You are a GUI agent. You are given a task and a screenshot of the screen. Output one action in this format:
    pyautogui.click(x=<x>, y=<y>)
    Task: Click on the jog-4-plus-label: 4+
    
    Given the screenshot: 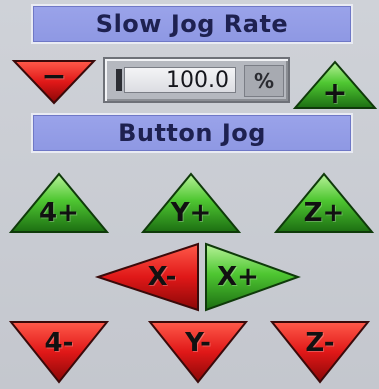 What is the action you would take?
    pyautogui.click(x=59, y=213)
    